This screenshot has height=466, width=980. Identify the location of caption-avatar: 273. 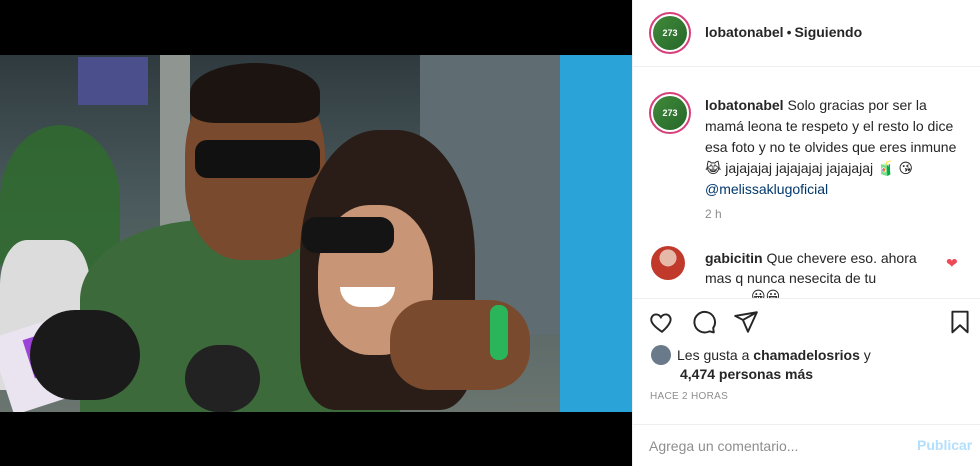
(670, 113).